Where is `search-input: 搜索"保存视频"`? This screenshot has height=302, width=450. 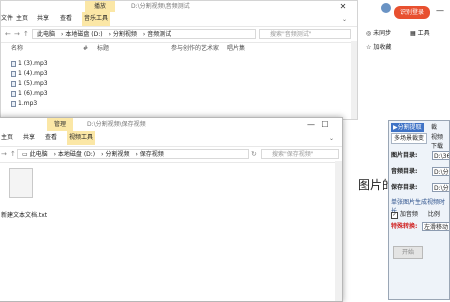 search-input: 搜索"保存视频" is located at coordinates (300, 154).